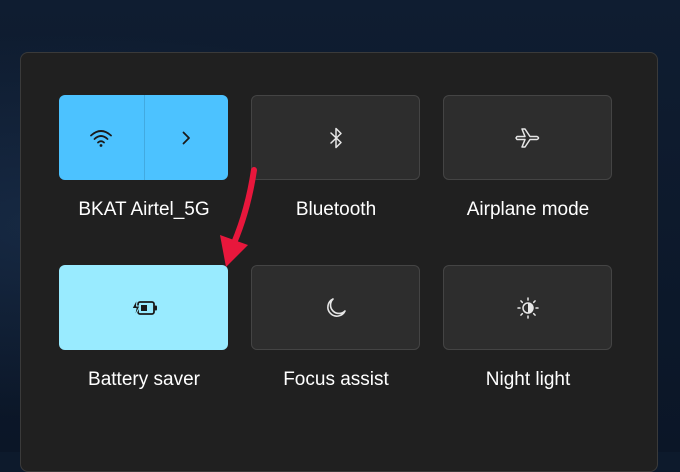  I want to click on night-light-label: Night light, so click(528, 379).